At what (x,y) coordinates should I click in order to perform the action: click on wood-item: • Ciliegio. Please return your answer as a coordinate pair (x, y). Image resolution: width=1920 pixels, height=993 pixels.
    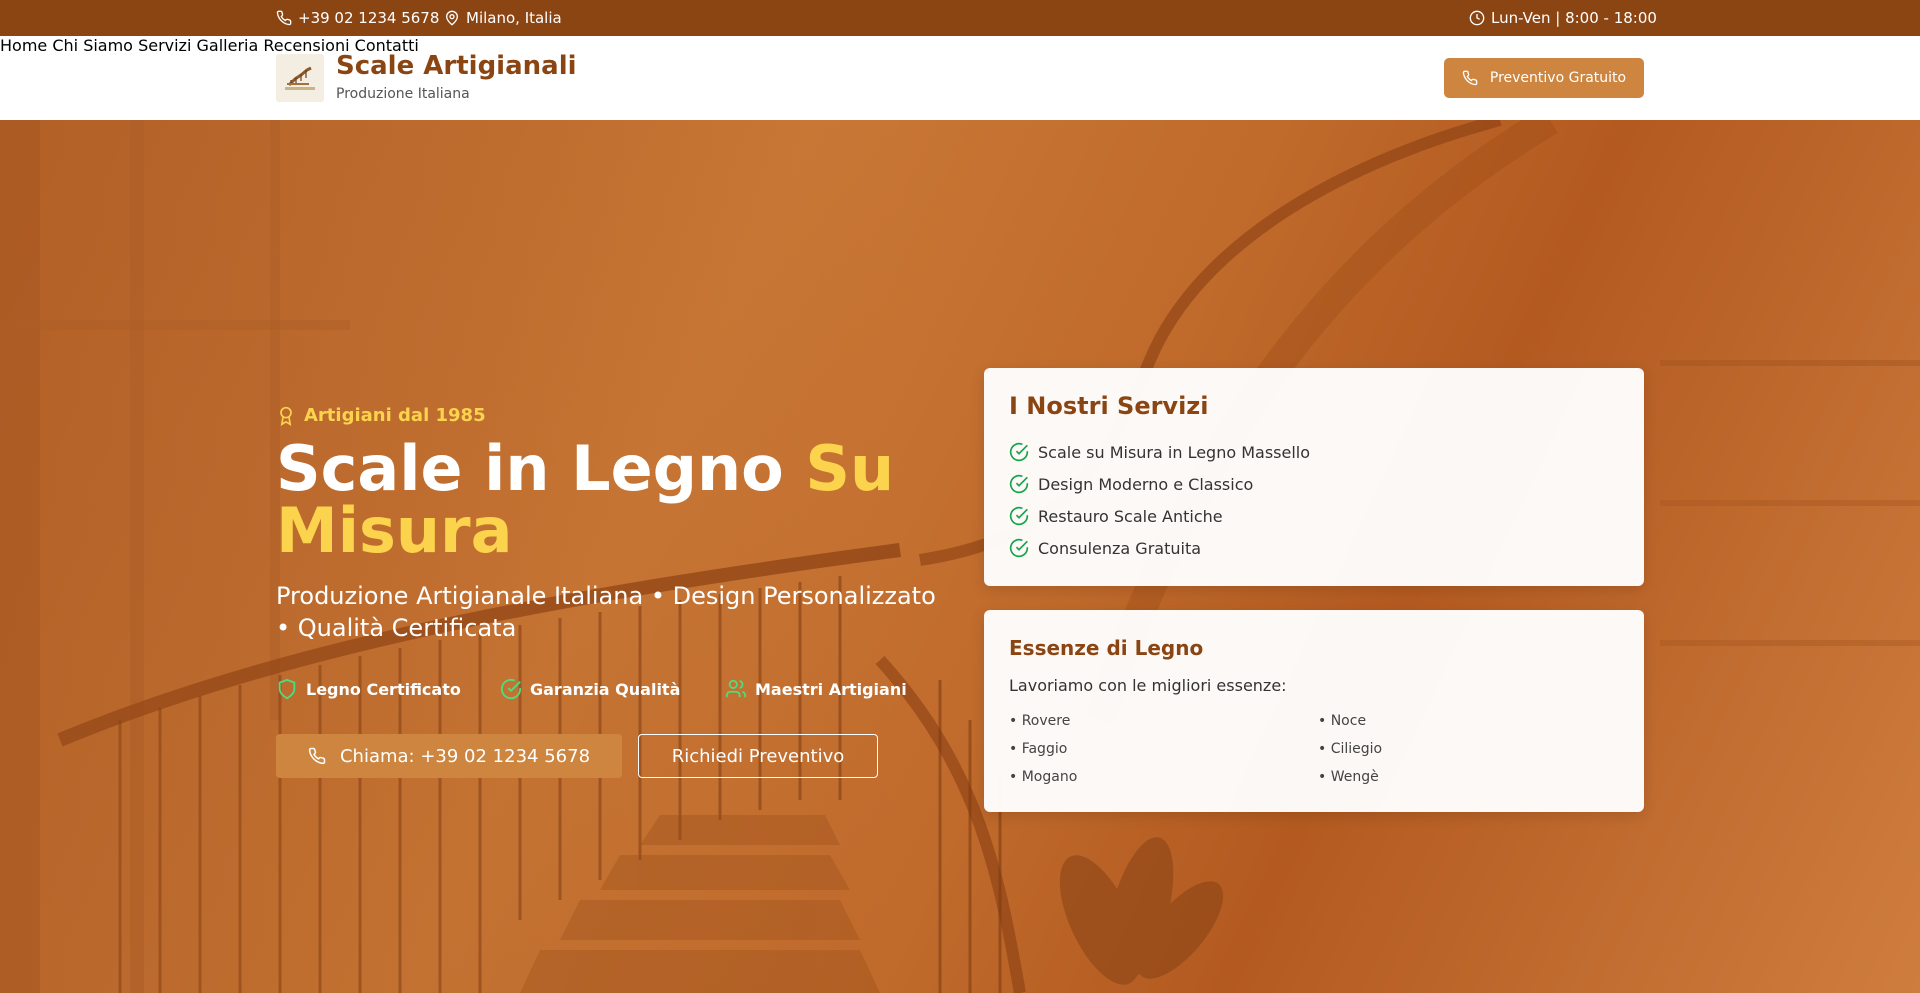
    Looking at the image, I should click on (1350, 749).